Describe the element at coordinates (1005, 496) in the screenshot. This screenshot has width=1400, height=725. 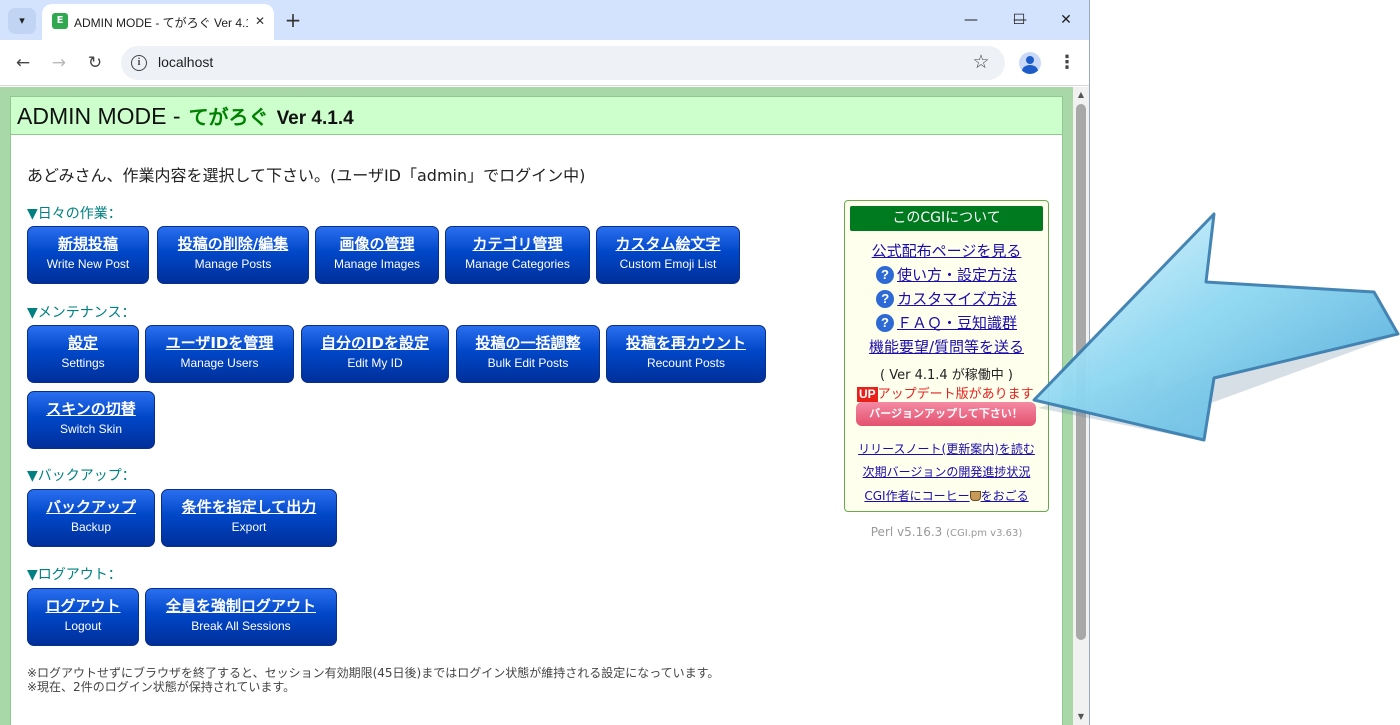
I see `buy-coffee-text-after: をおごる` at that location.